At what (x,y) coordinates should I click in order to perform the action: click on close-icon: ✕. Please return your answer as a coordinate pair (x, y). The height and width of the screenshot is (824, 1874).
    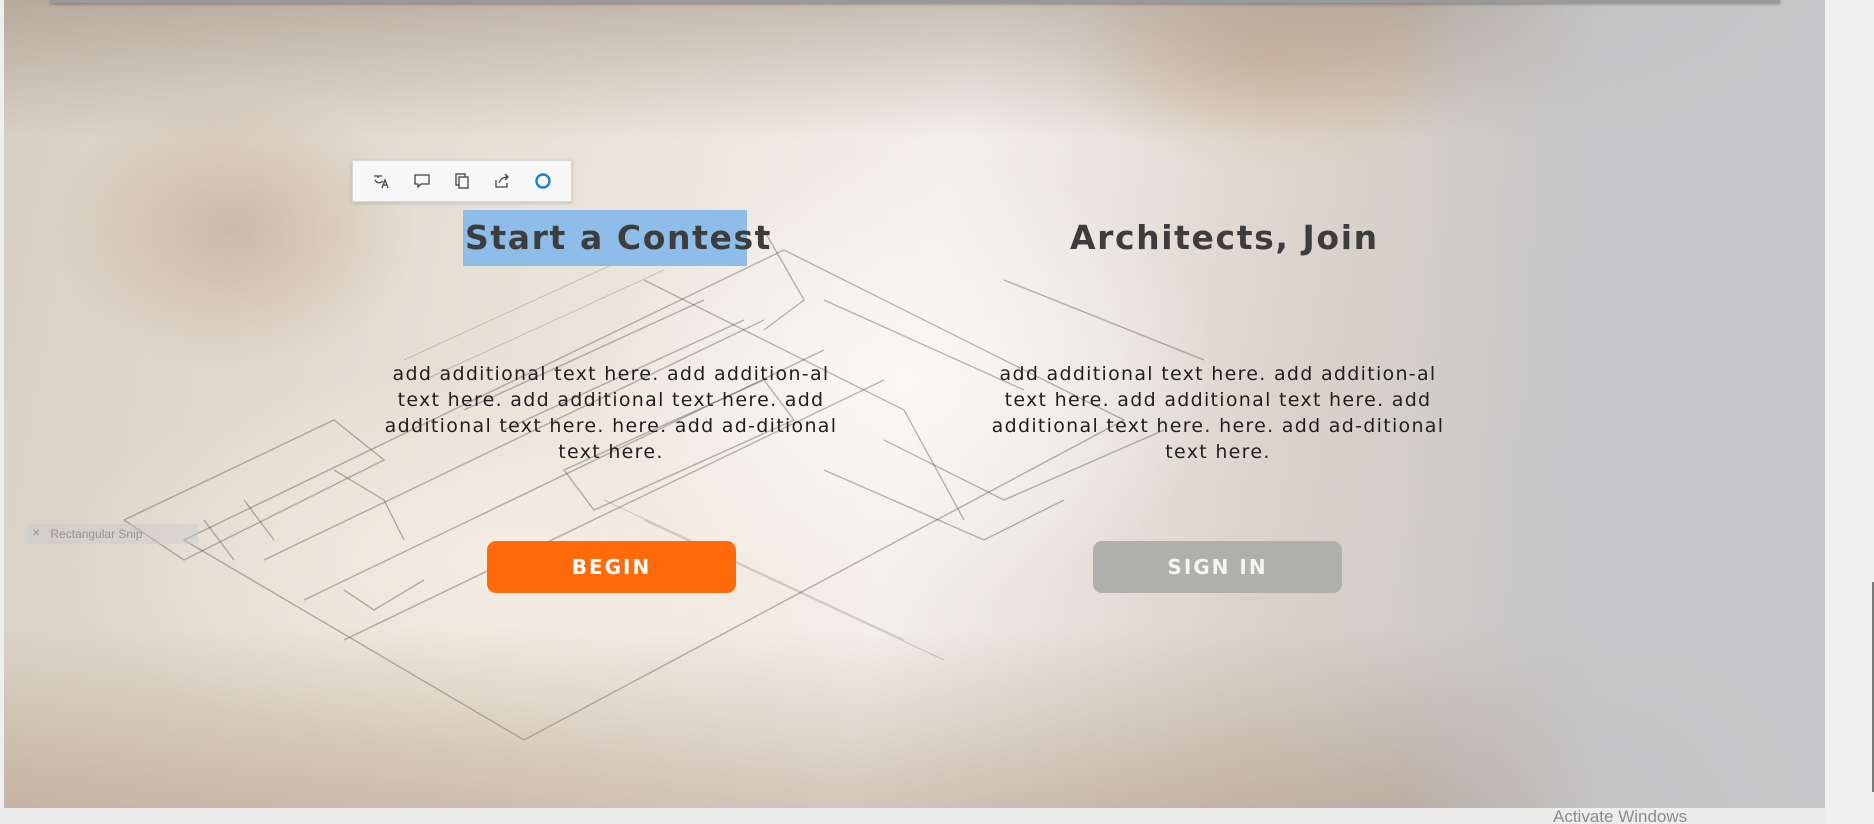
    Looking at the image, I should click on (36, 533).